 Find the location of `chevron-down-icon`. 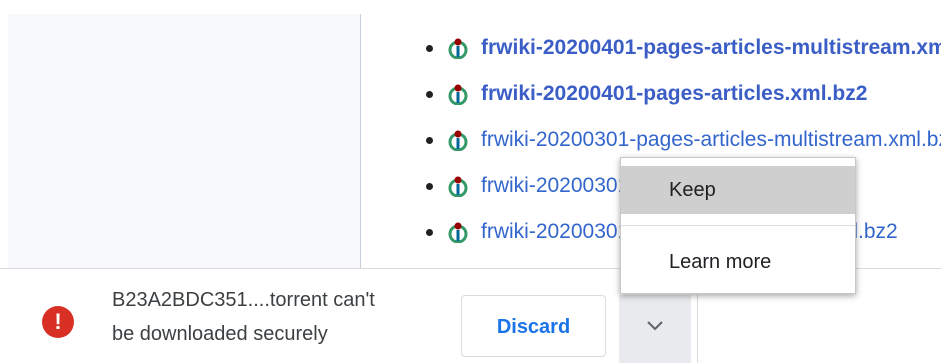

chevron-down-icon is located at coordinates (655, 326).